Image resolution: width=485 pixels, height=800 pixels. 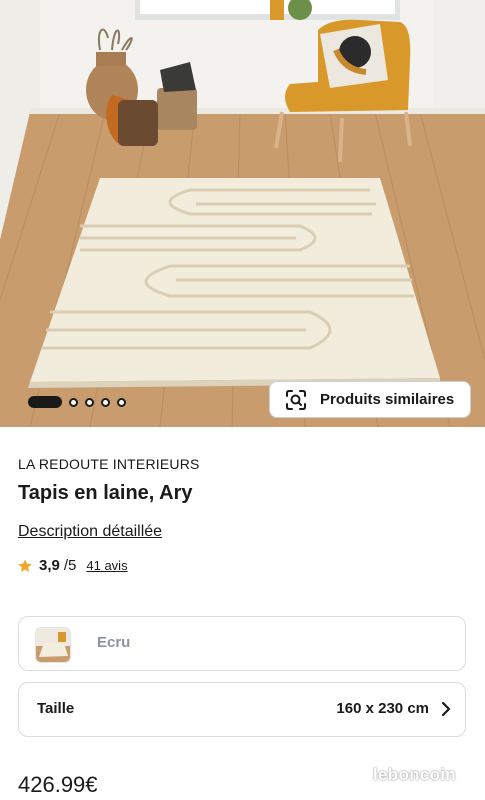 What do you see at coordinates (25, 565) in the screenshot?
I see `star-icon` at bounding box center [25, 565].